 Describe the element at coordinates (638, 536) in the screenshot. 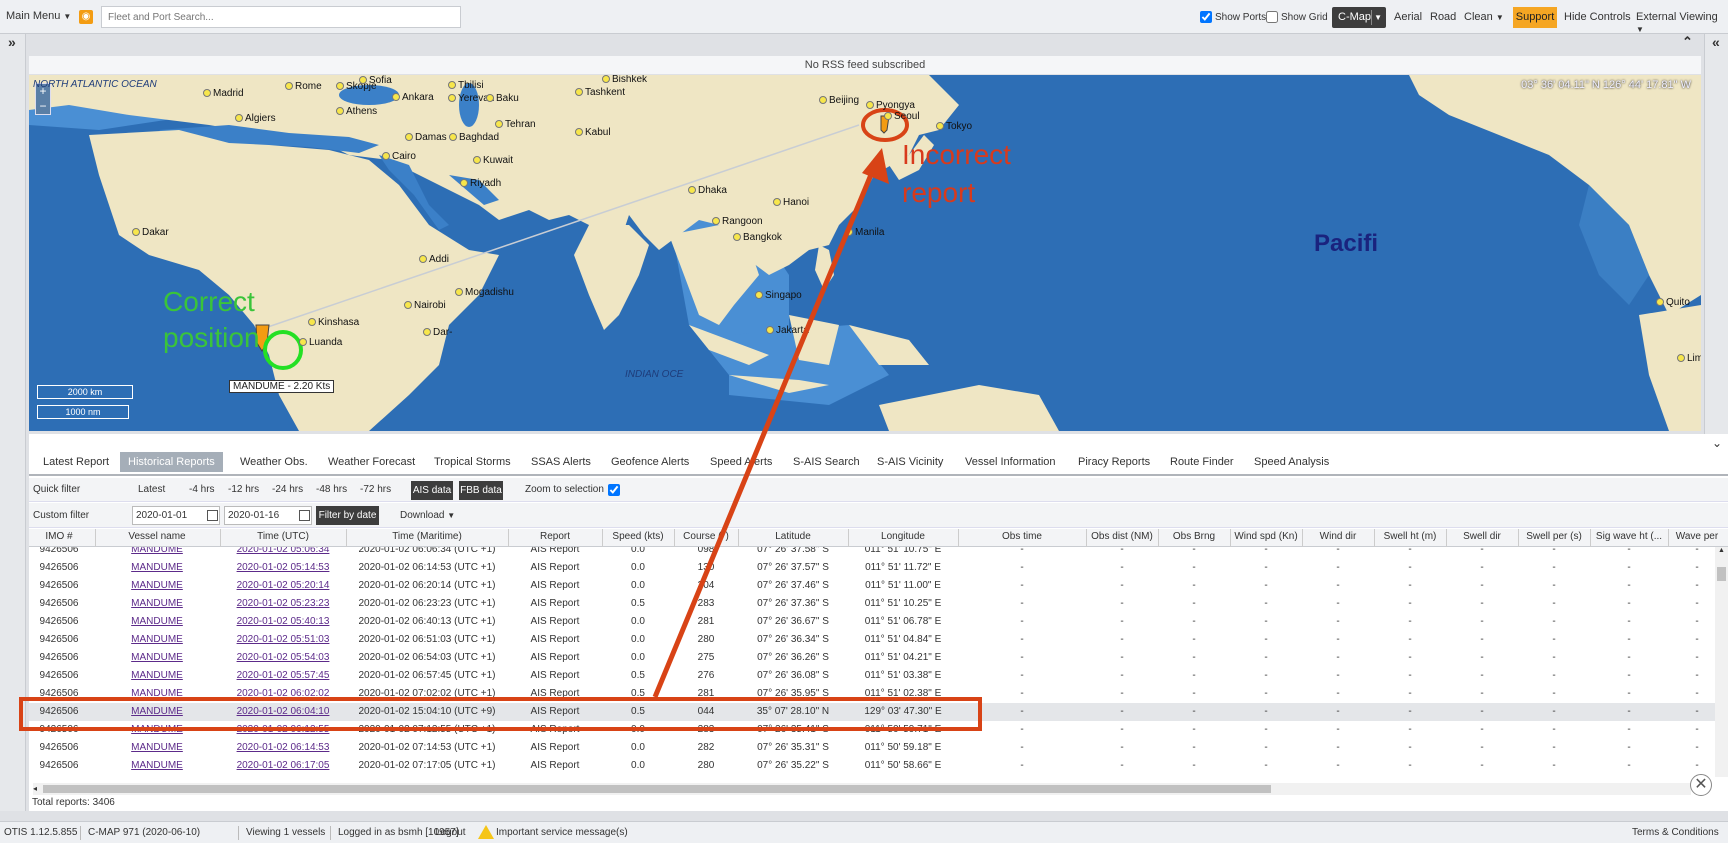

I see `col-header: Speed (kts)` at that location.